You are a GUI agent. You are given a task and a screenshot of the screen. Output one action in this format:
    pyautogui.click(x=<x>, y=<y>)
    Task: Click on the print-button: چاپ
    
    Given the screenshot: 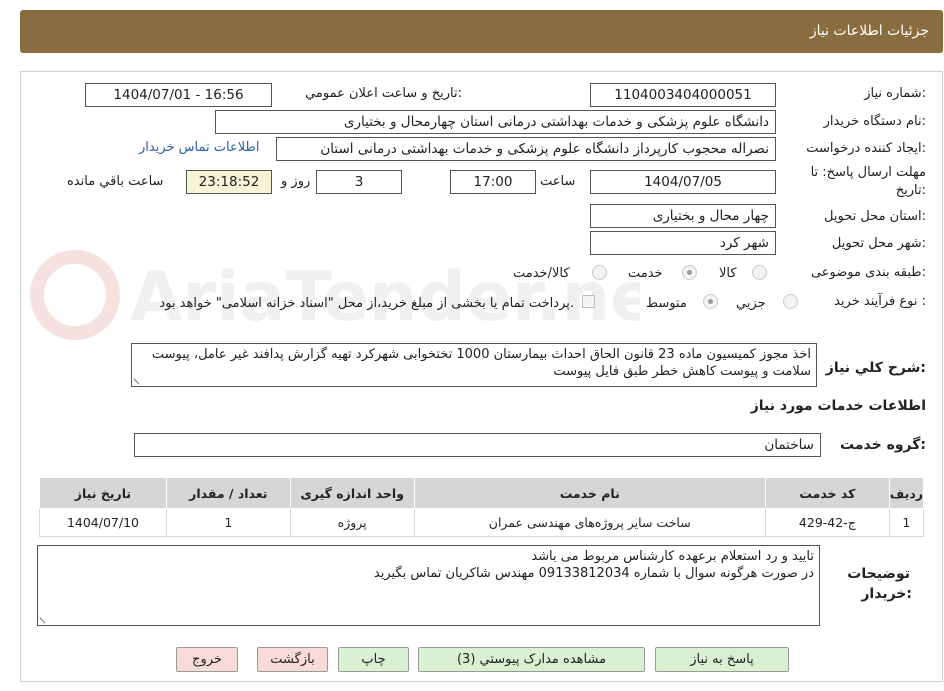 What is the action you would take?
    pyautogui.click(x=373, y=659)
    